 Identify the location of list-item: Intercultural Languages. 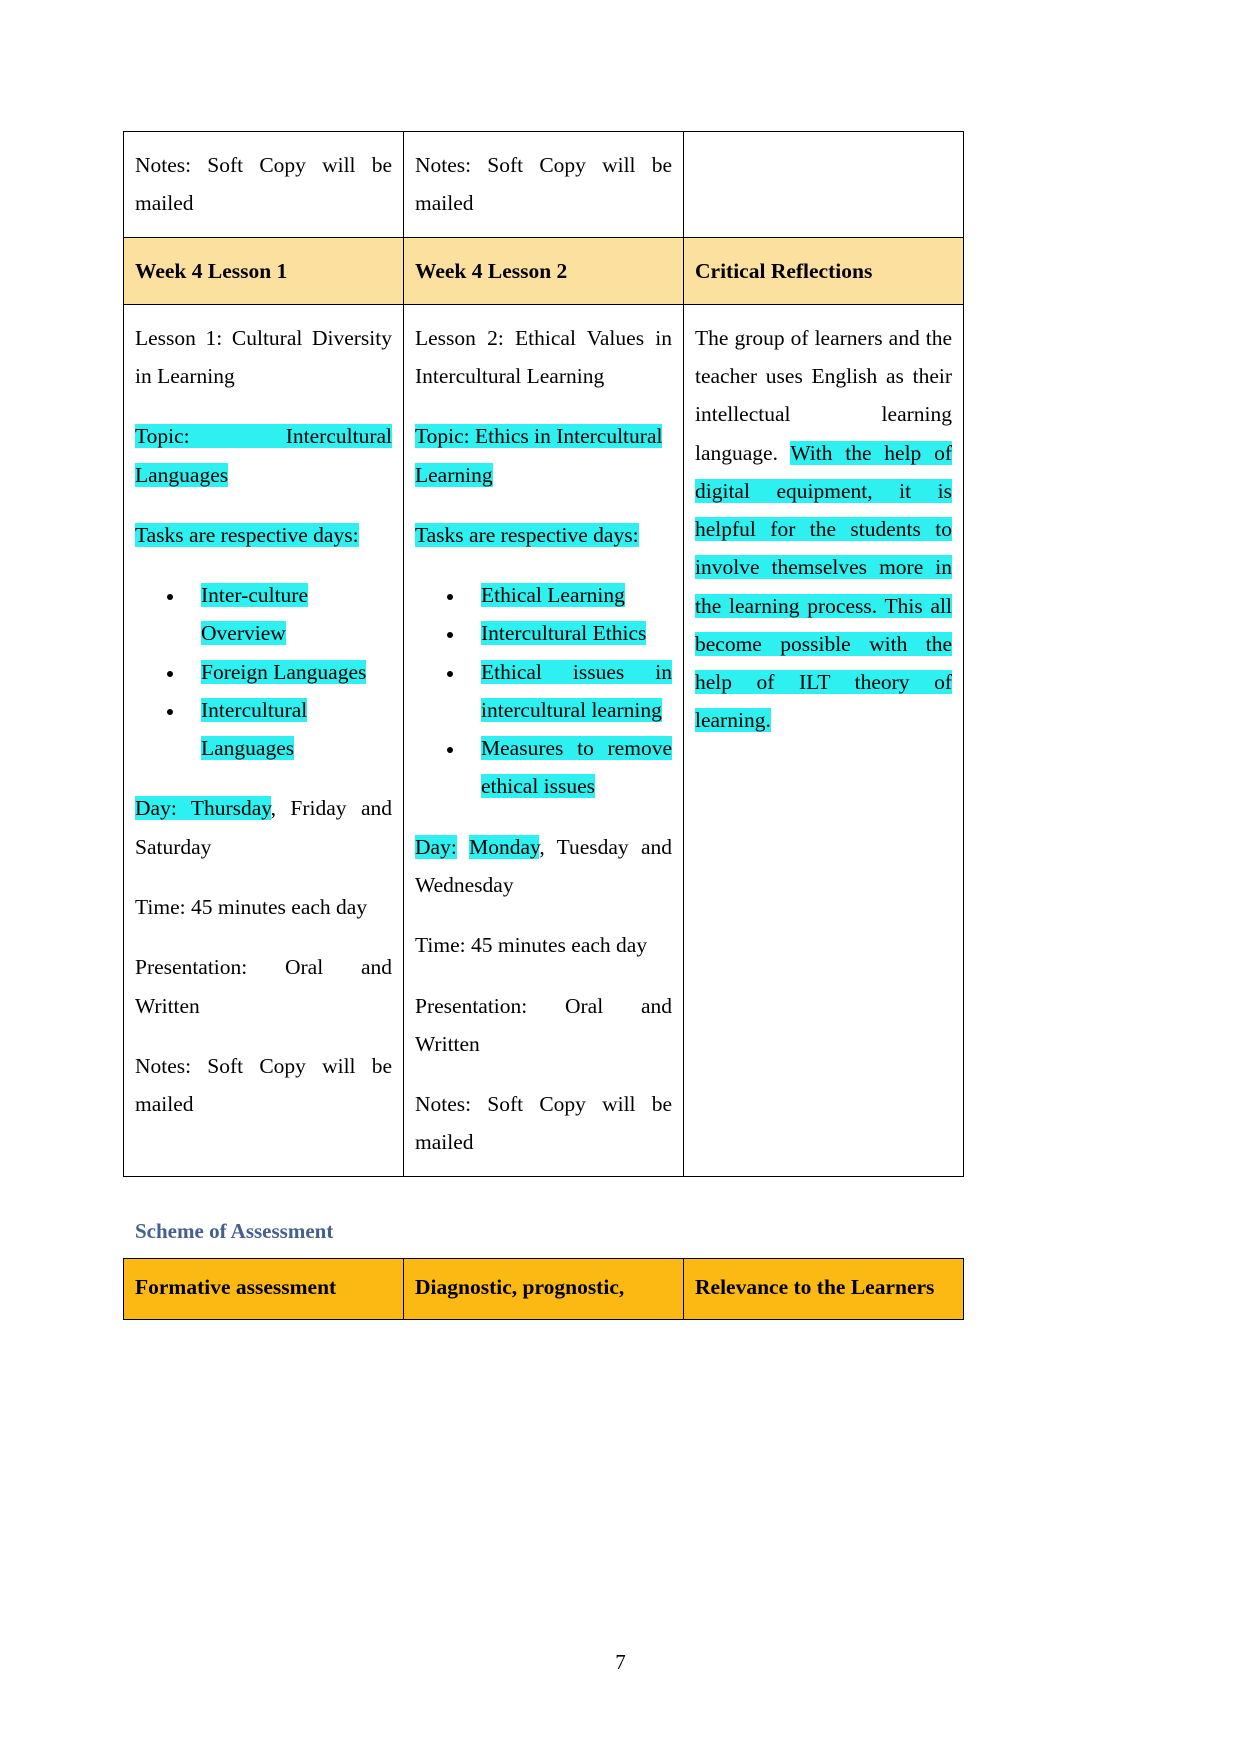
(288, 729).